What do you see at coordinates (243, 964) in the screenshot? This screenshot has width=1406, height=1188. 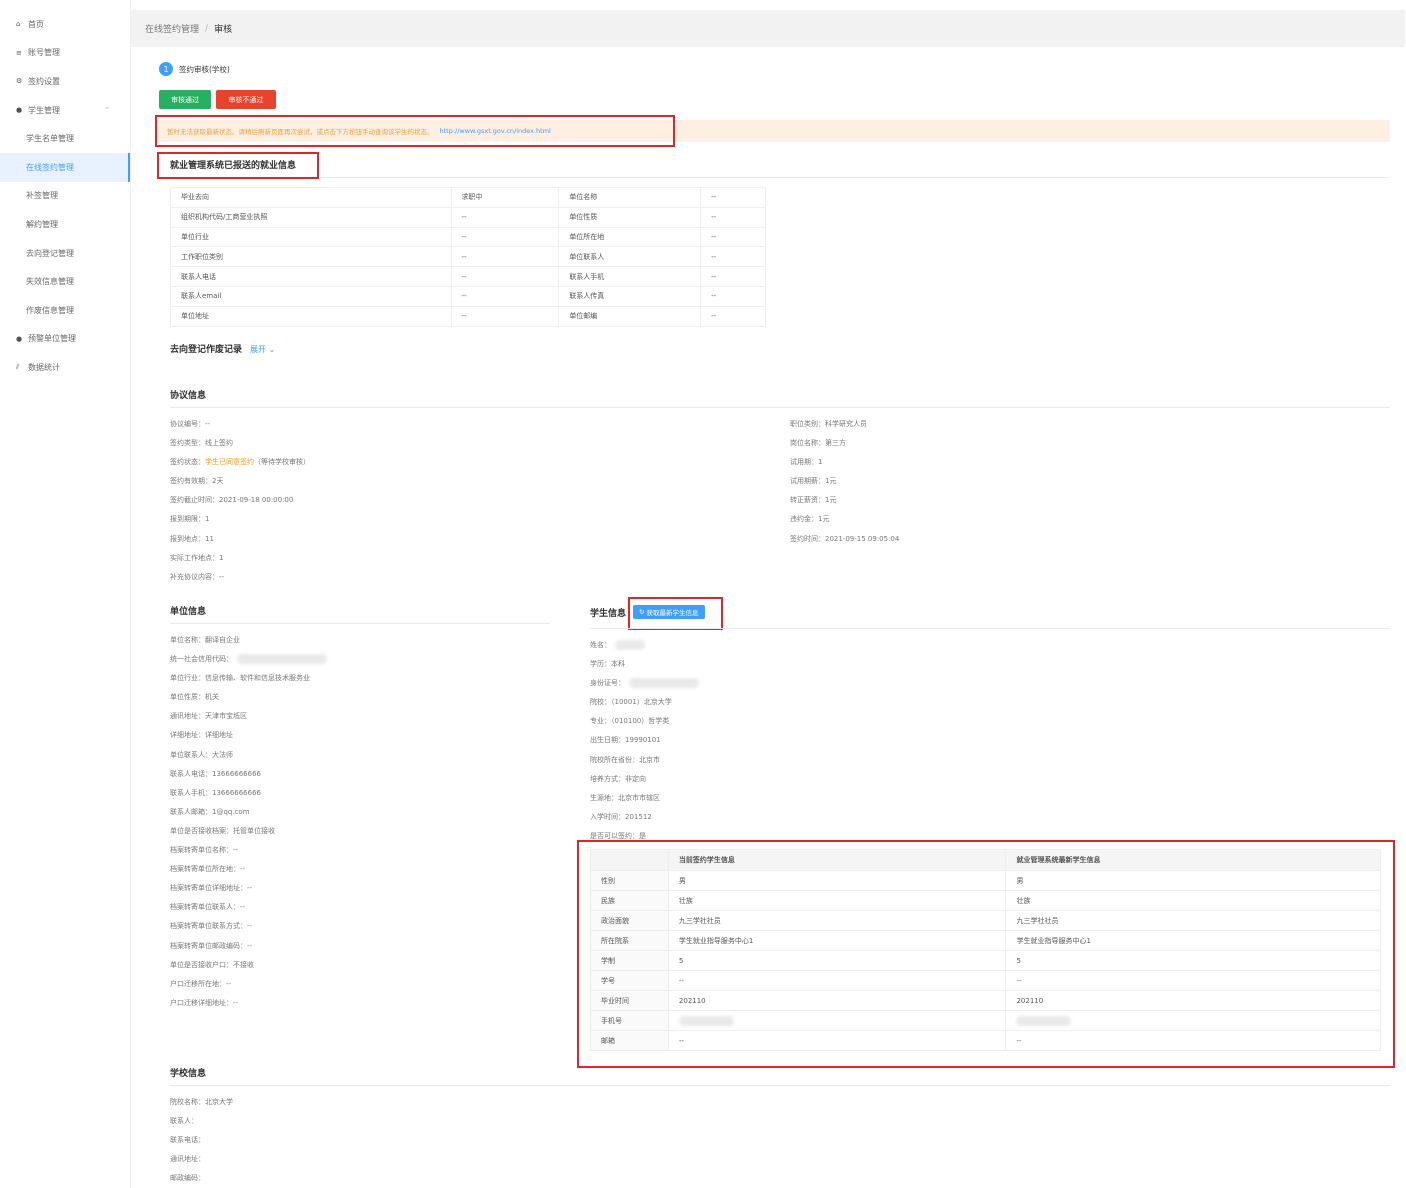 I see `info-value: 不接收` at bounding box center [243, 964].